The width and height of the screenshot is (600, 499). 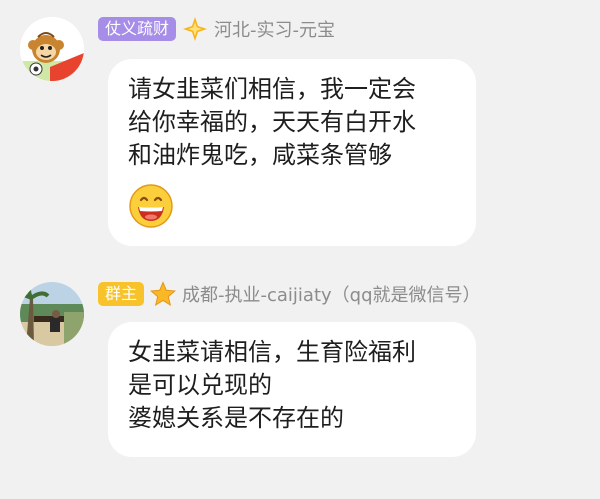 What do you see at coordinates (272, 89) in the screenshot?
I see `message-line: 请女韭菜们相信，我一定会` at bounding box center [272, 89].